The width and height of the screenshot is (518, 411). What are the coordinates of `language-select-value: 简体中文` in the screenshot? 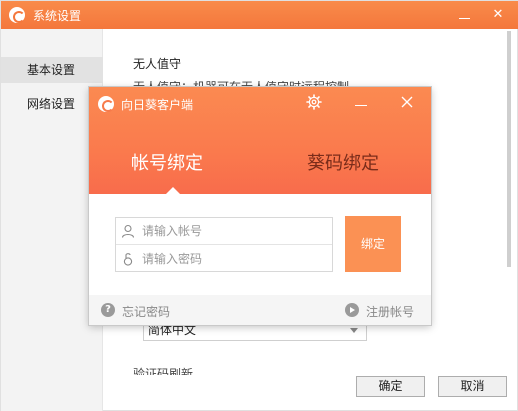 It's located at (172, 330).